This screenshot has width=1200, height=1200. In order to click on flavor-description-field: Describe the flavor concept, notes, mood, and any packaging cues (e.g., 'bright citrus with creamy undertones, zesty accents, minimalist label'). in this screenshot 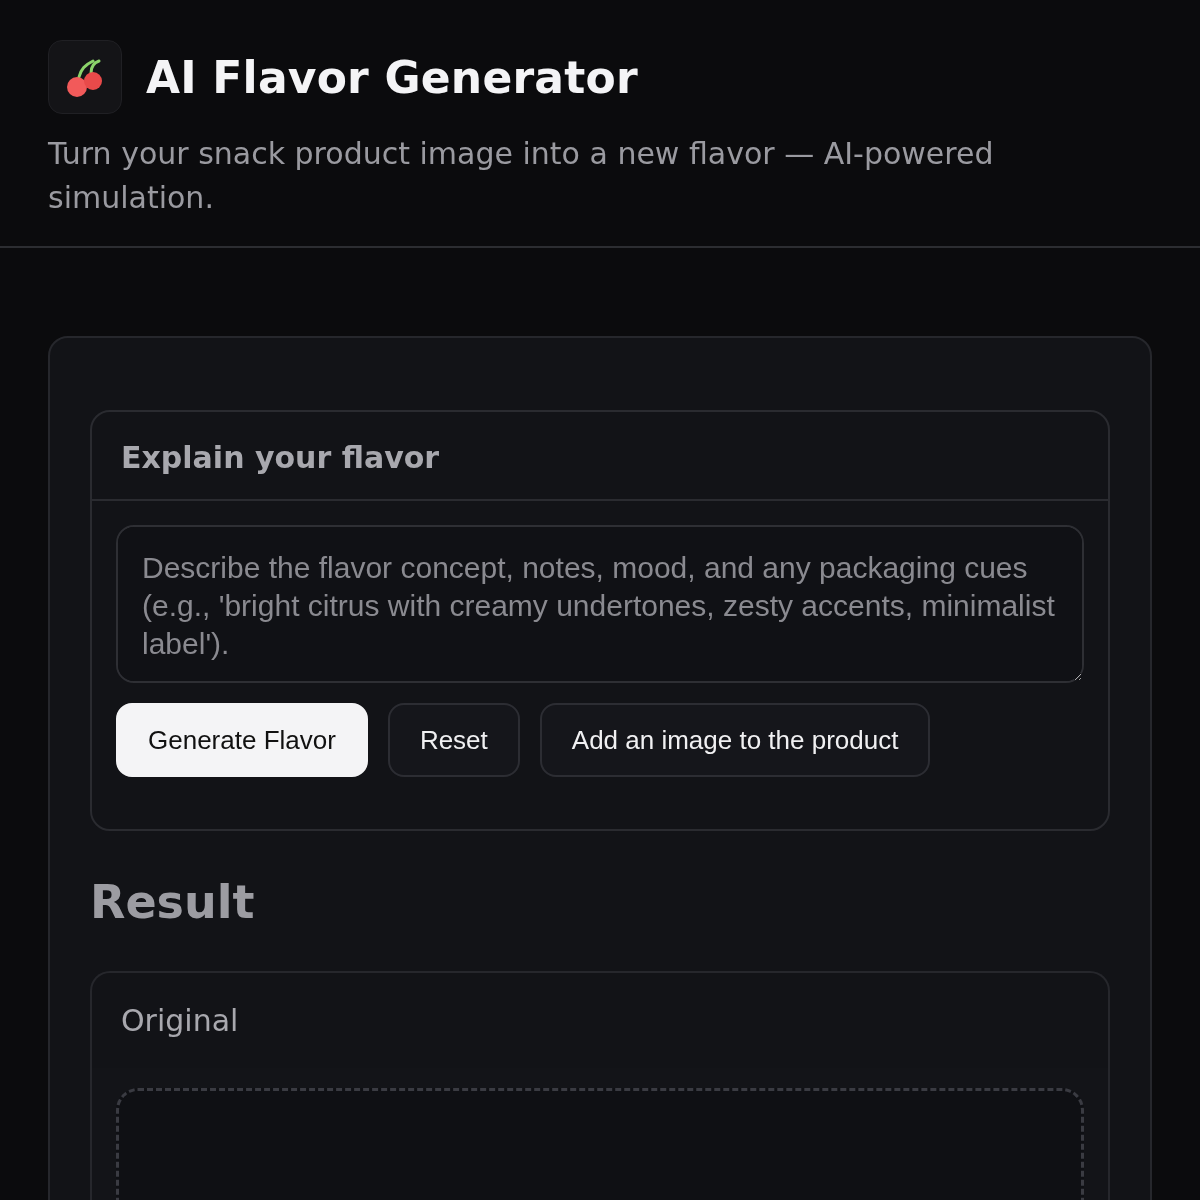, I will do `click(600, 604)`.